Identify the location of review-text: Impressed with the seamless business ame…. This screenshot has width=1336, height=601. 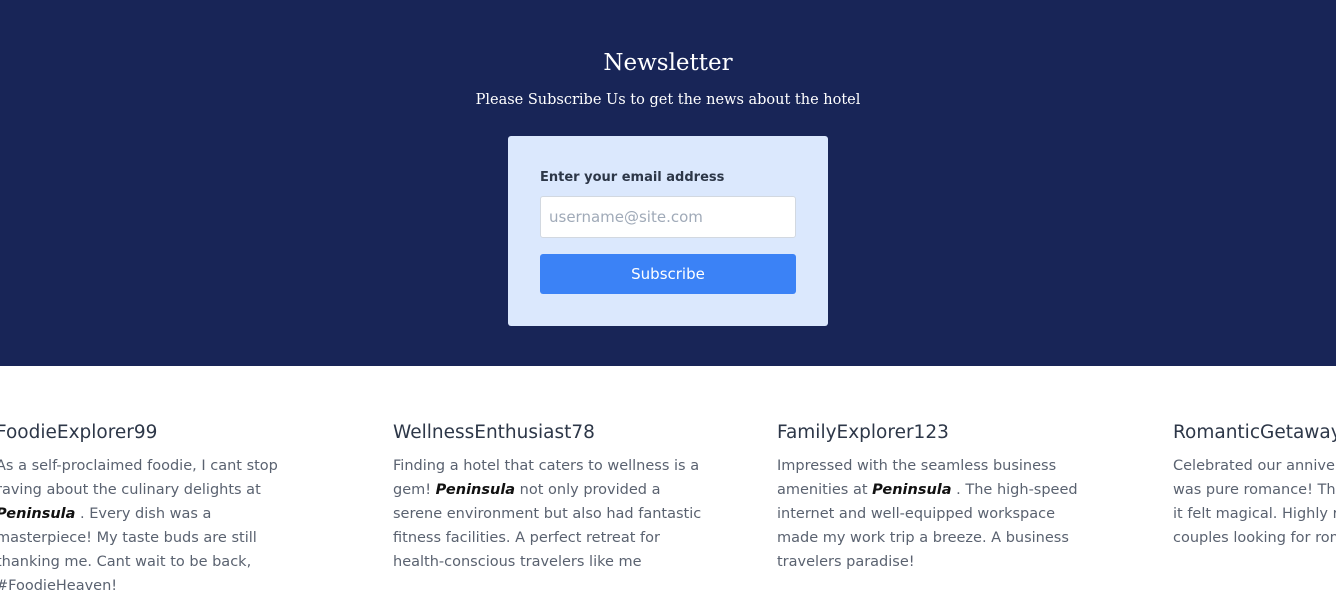
(932, 514).